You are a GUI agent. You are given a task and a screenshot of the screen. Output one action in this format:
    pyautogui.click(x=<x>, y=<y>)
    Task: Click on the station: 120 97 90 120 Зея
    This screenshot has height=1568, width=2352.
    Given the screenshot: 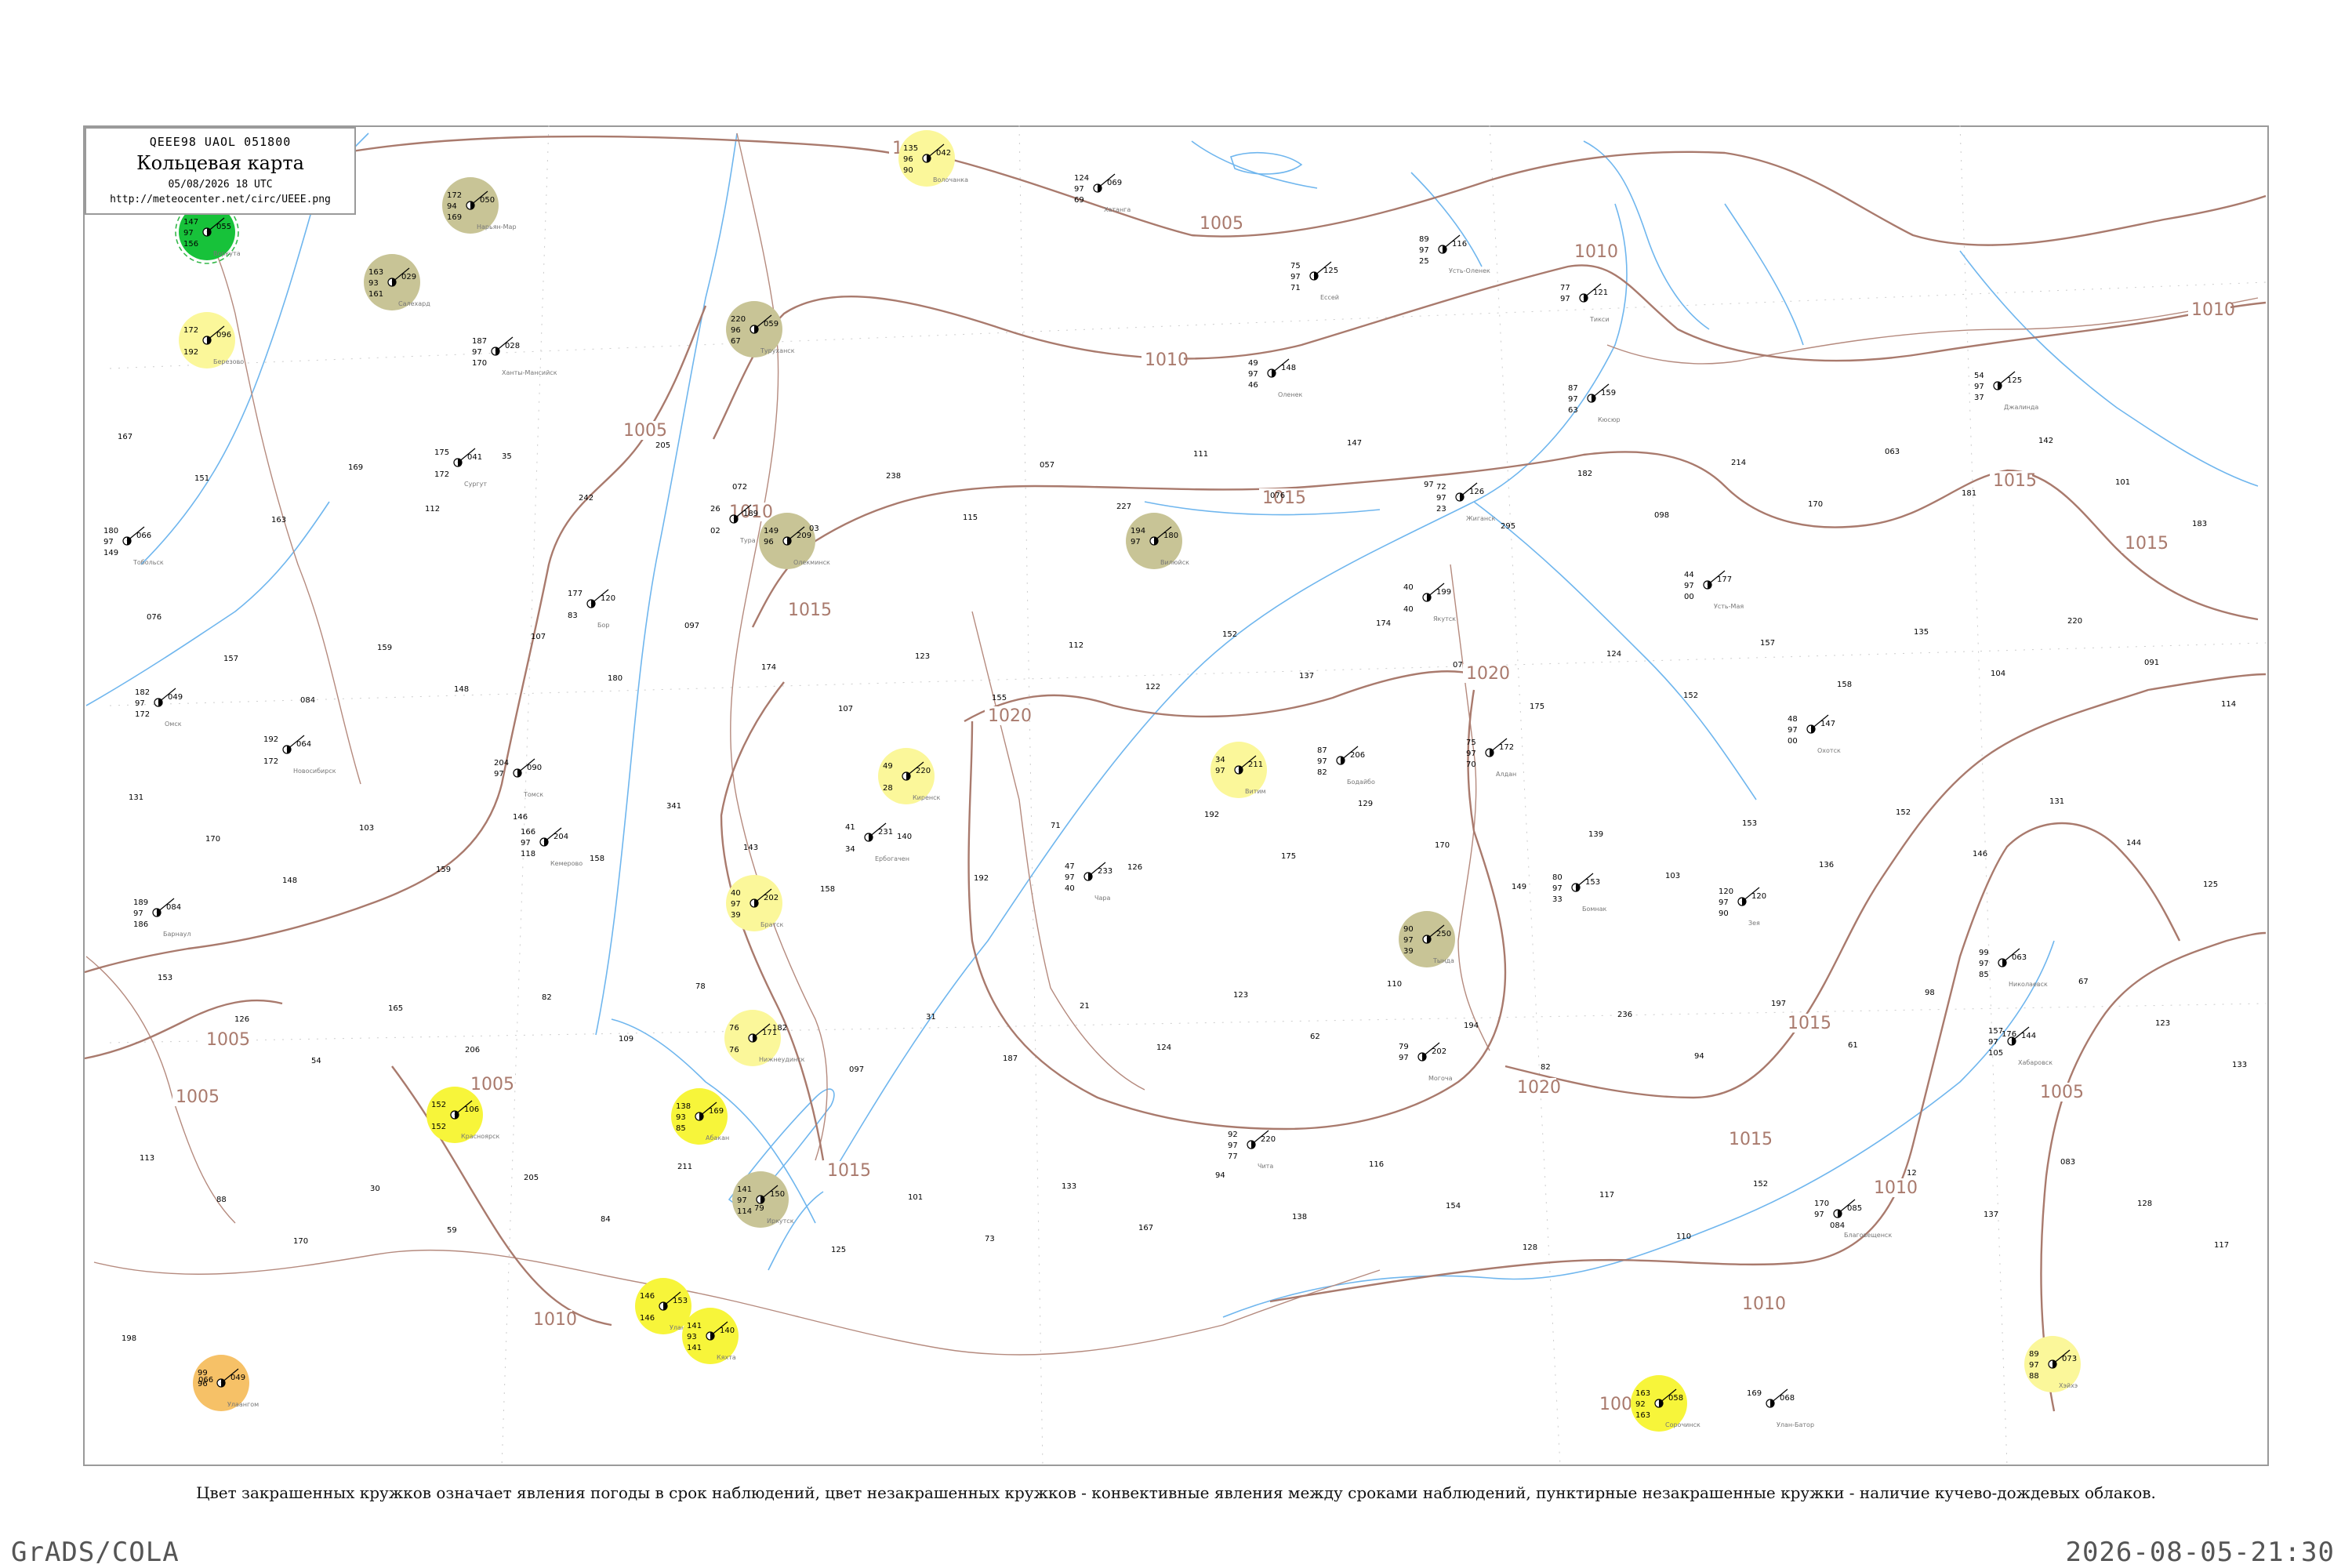 What is the action you would take?
    pyautogui.click(x=1742, y=907)
    